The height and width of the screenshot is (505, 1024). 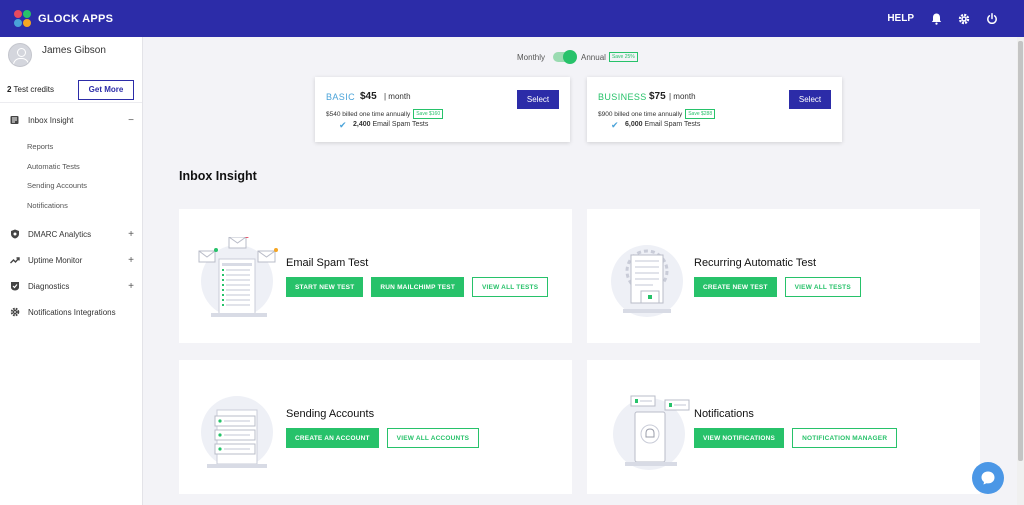 I want to click on credits-label: Test credits, so click(x=33, y=89).